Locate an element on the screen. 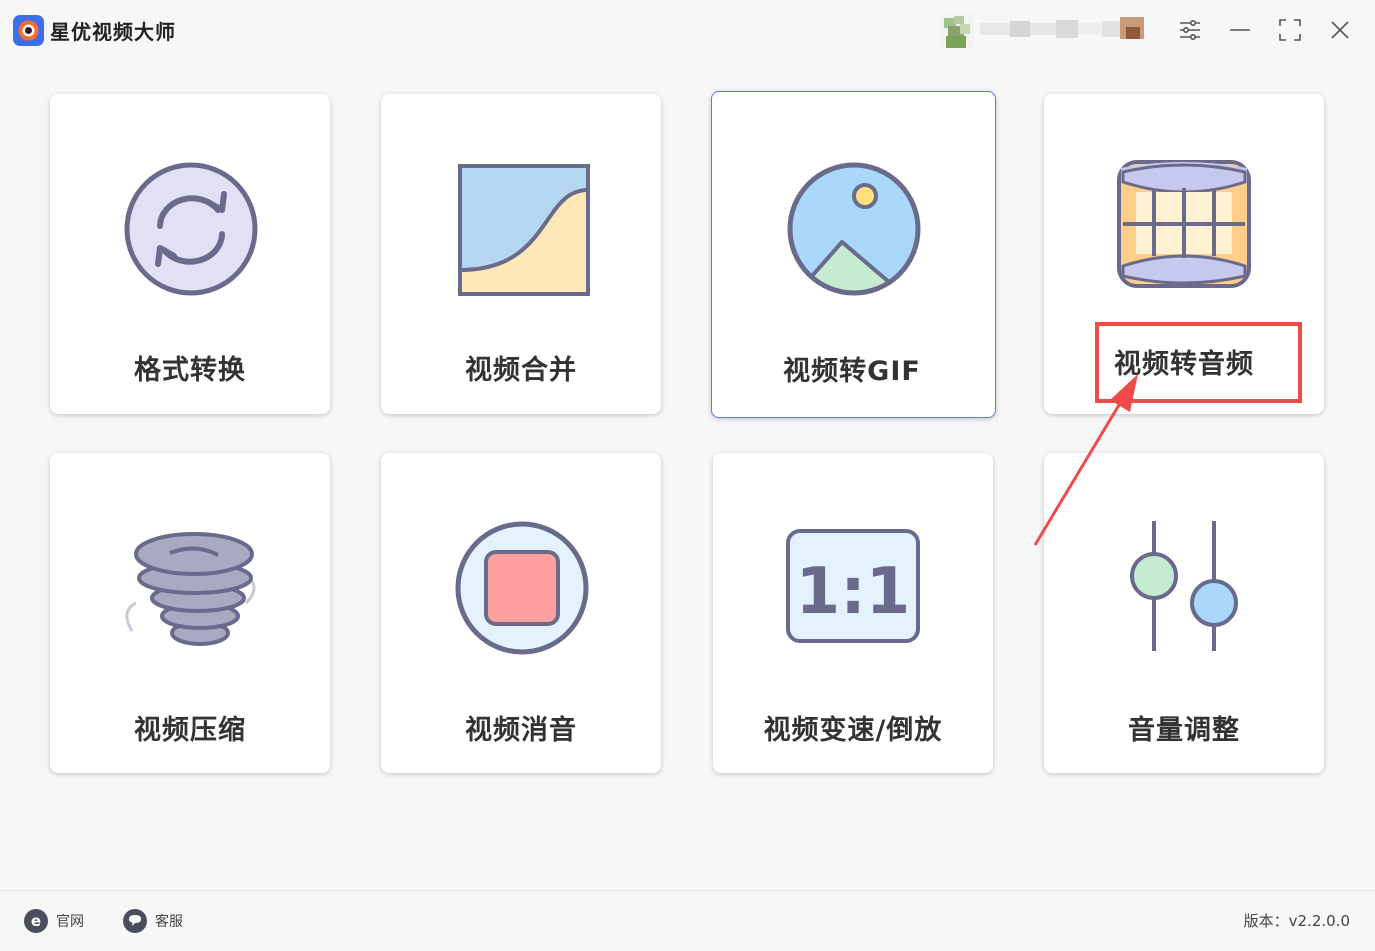 The width and height of the screenshot is (1375, 951). tool-label: 视频变速/倒放 is located at coordinates (853, 730).